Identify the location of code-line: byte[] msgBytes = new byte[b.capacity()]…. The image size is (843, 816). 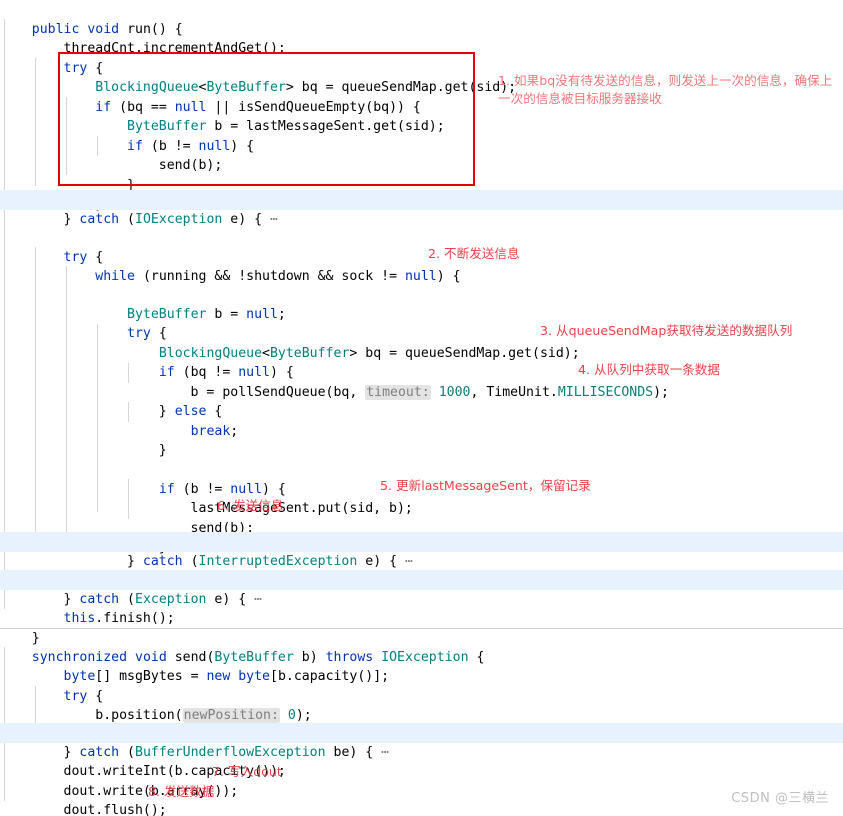
(421, 666).